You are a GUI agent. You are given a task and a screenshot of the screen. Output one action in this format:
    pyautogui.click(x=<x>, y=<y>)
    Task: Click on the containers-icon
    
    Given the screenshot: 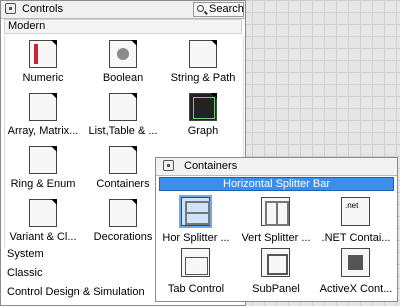 What is the action you would take?
    pyautogui.click(x=123, y=160)
    